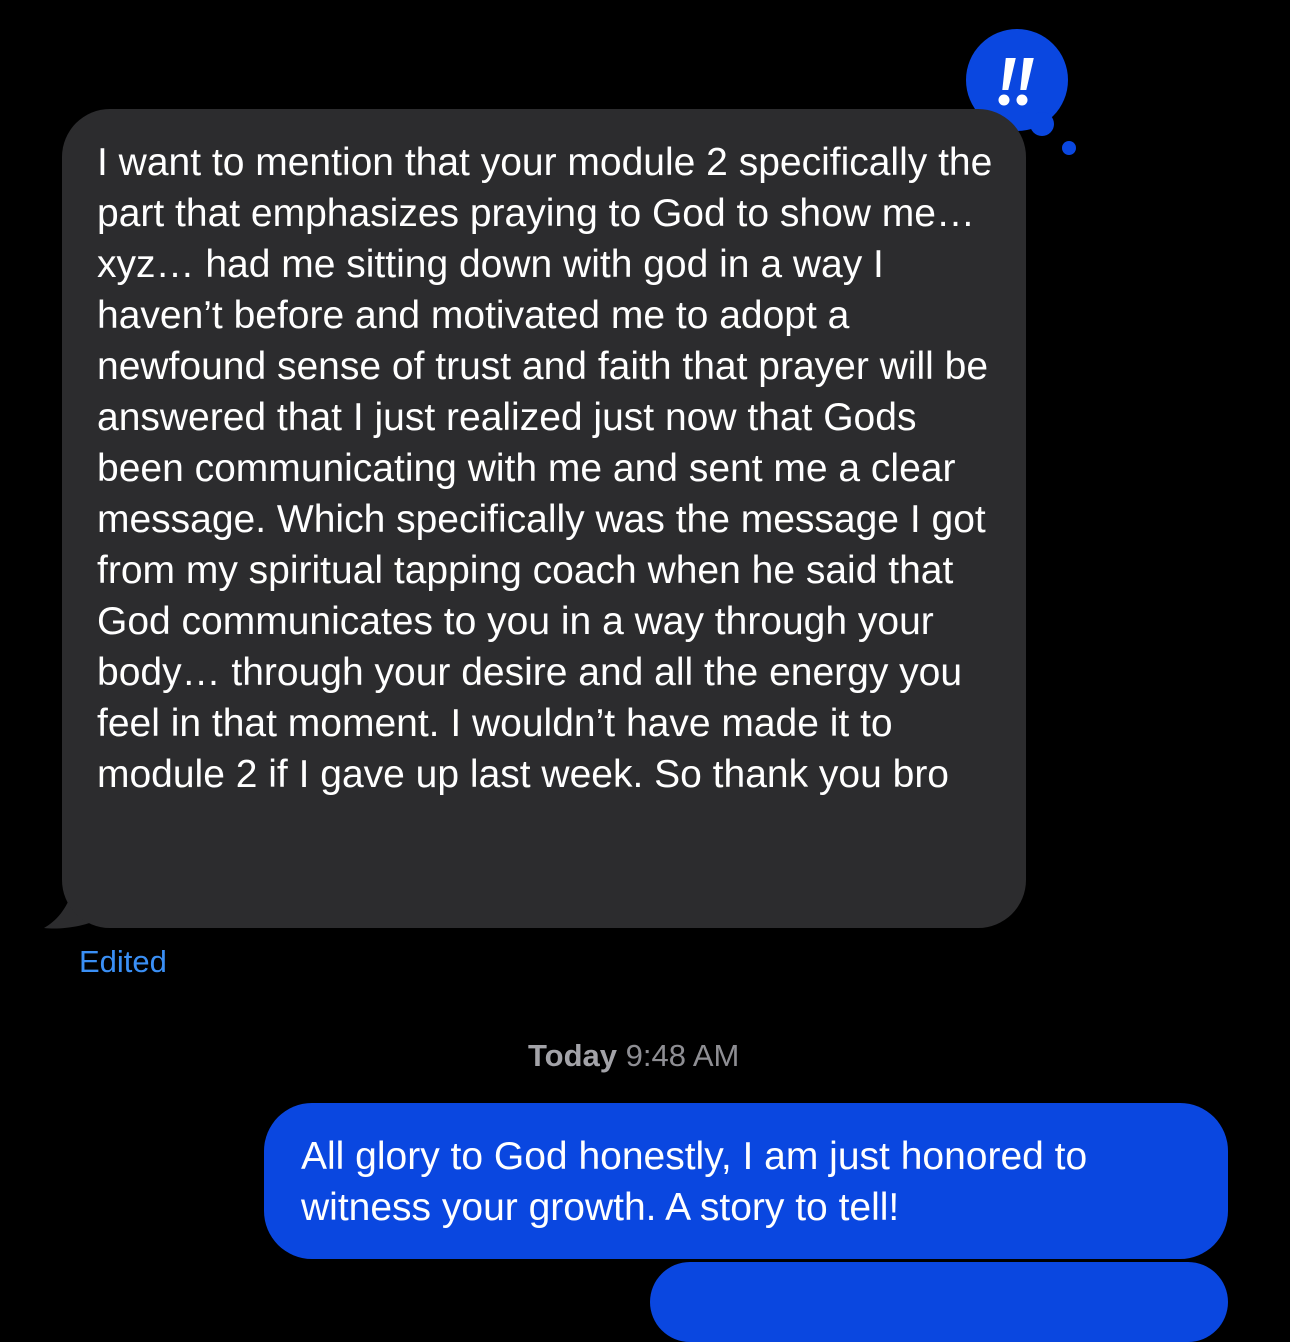  Describe the element at coordinates (123, 962) in the screenshot. I see `edited-label: Edited` at that location.